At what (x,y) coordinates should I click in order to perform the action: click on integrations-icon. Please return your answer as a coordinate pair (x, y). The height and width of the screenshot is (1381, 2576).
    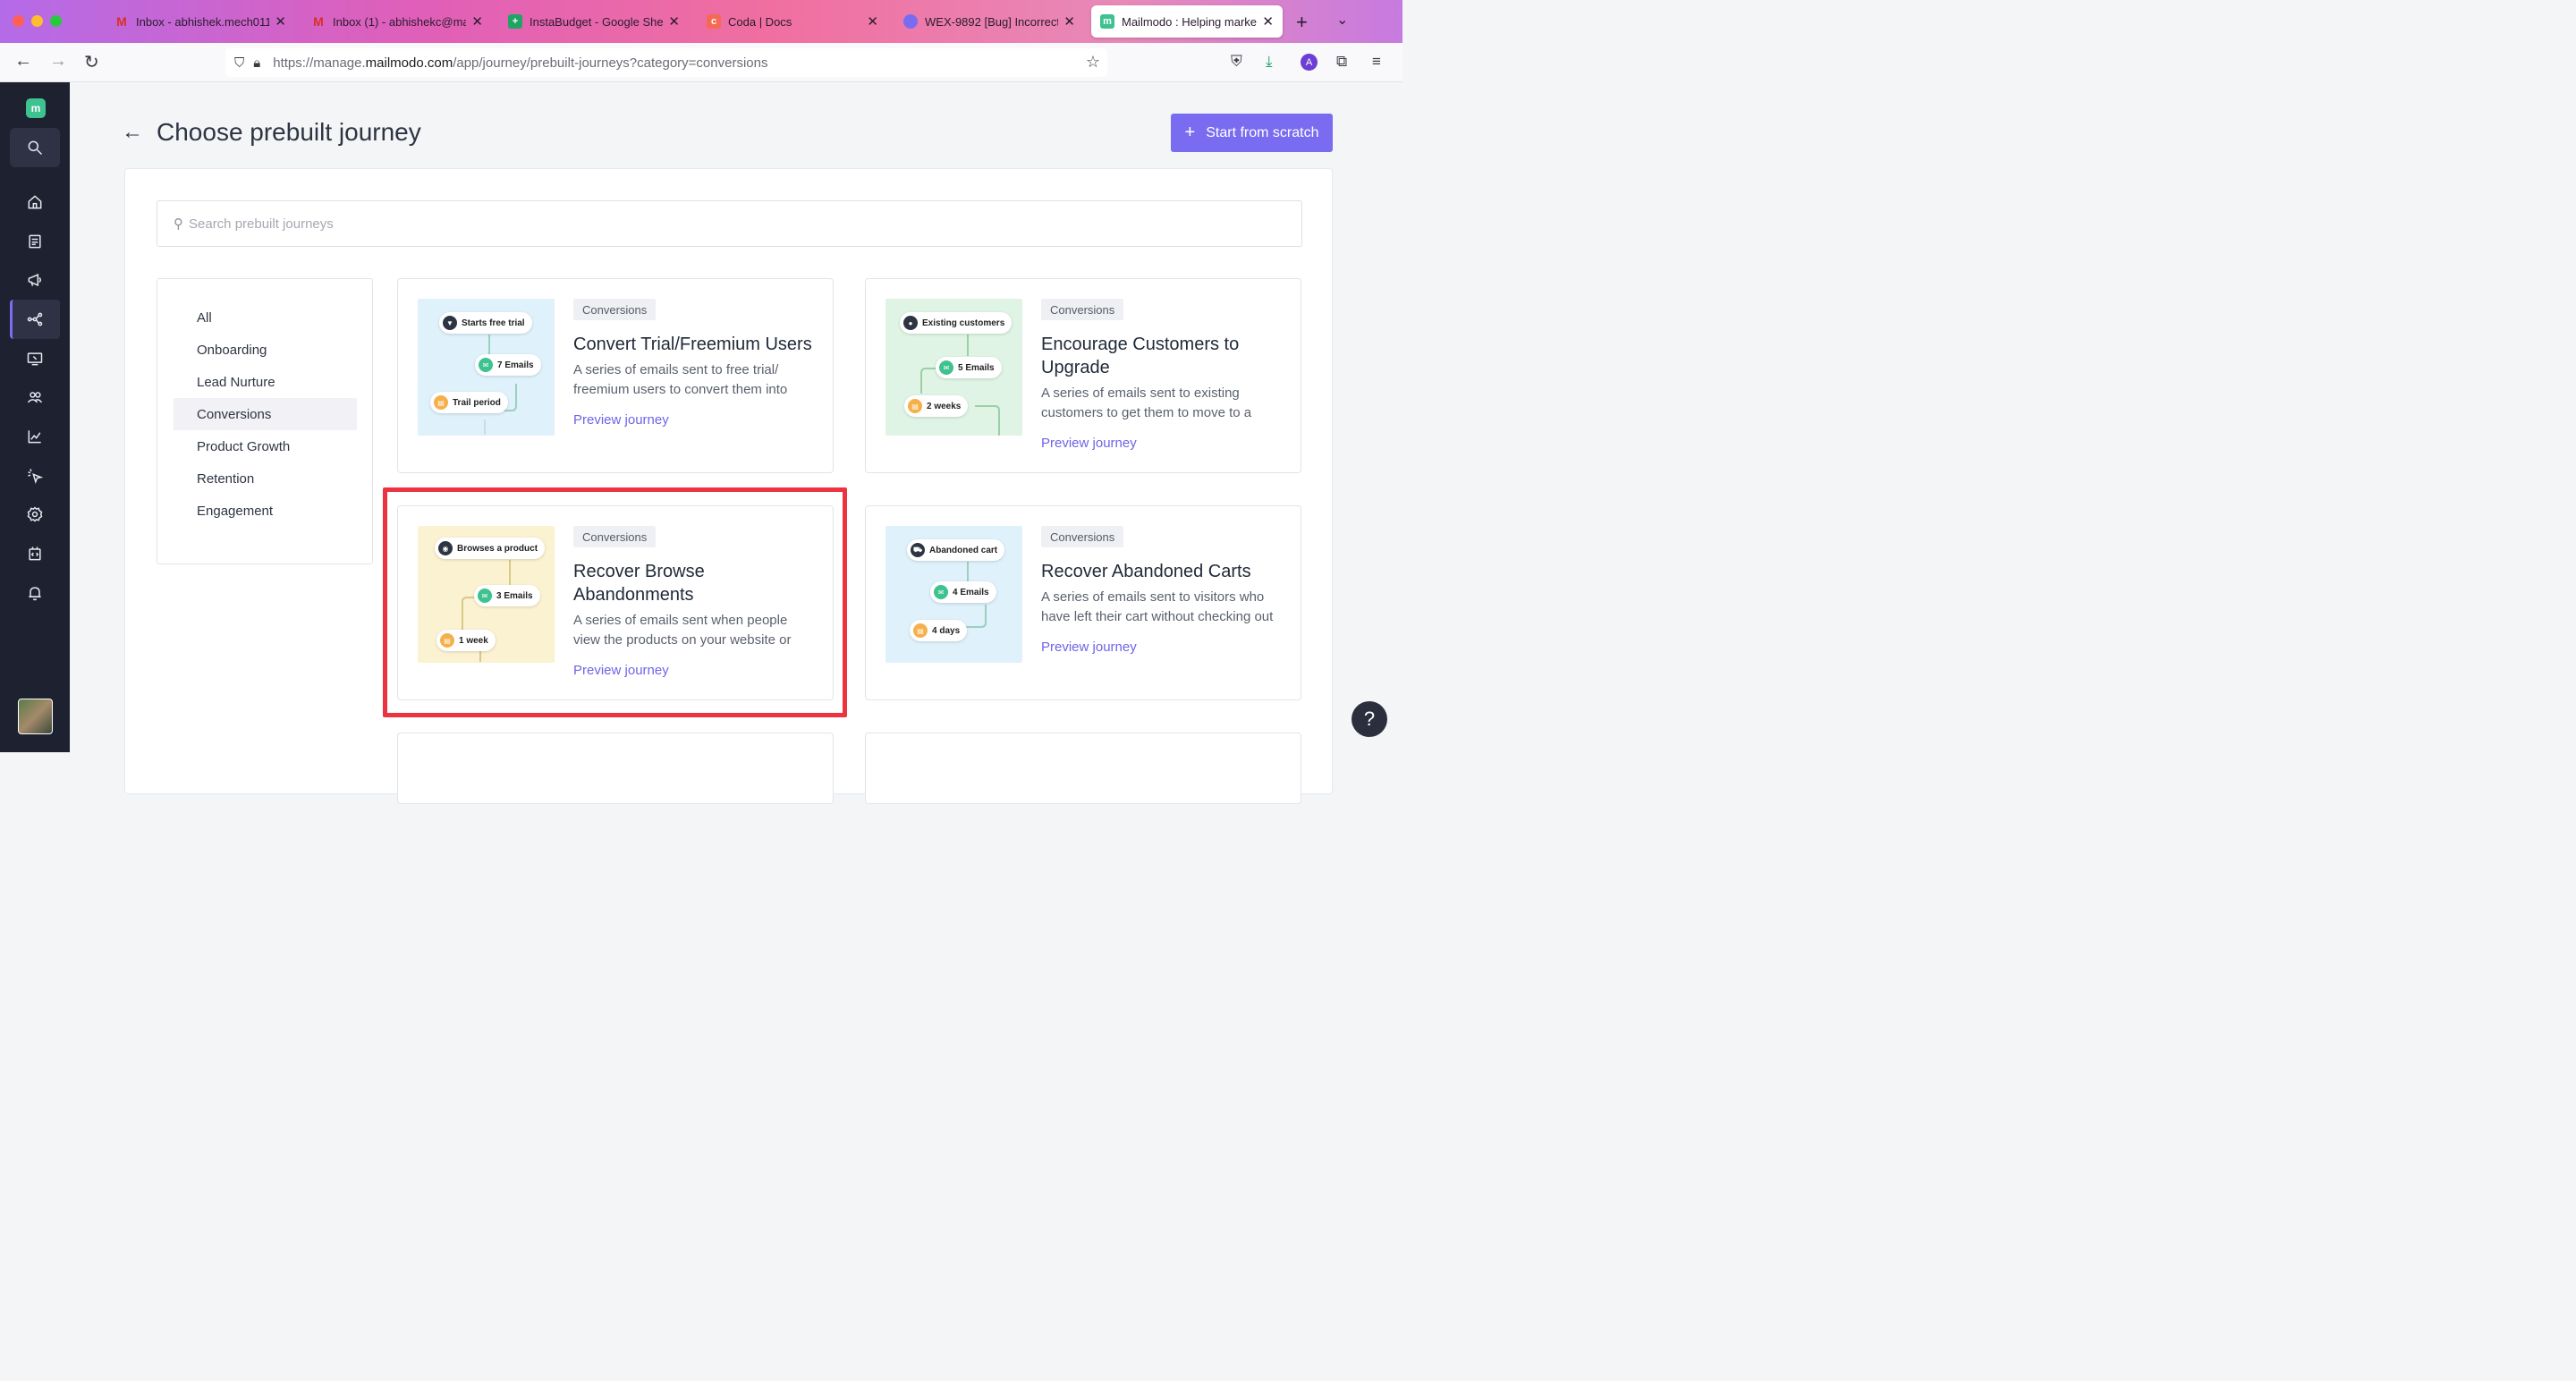
    Looking at the image, I should click on (34, 553).